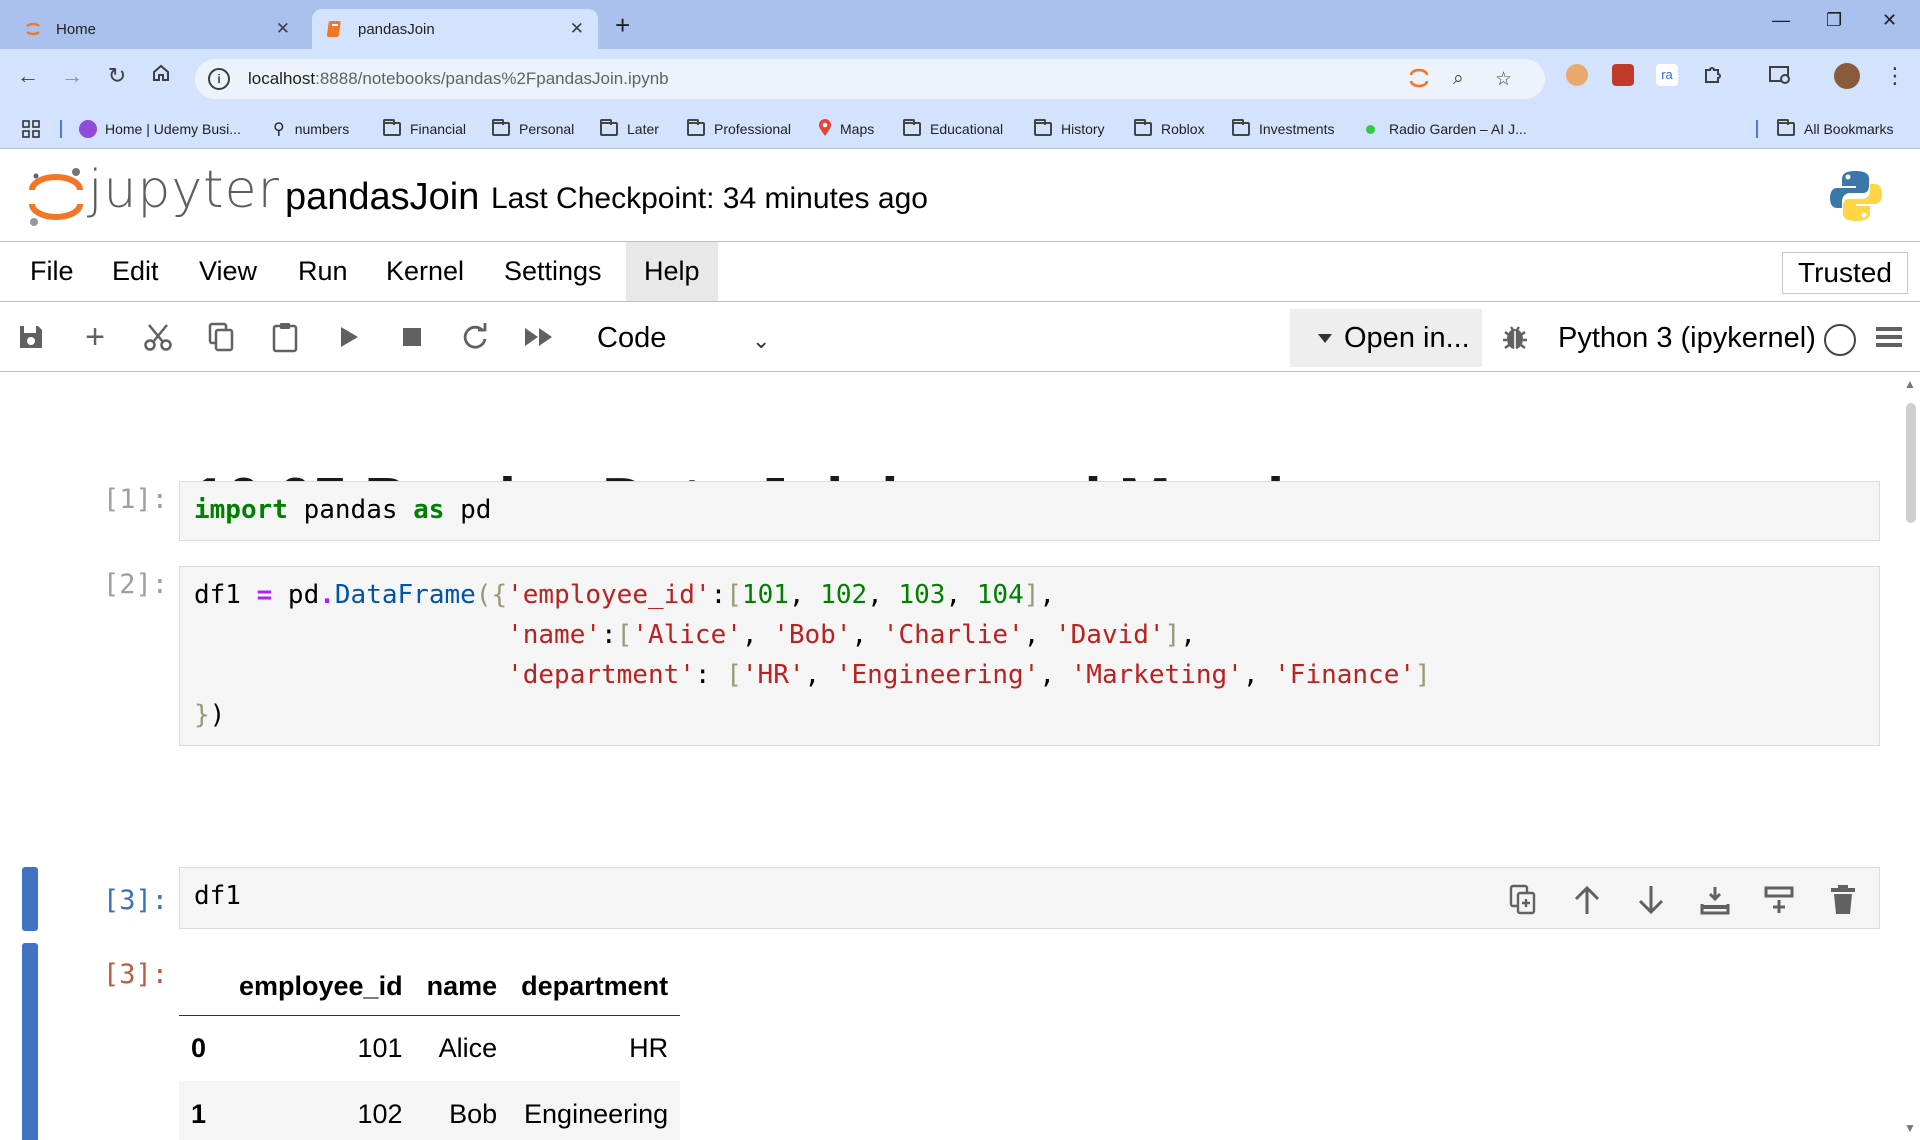 This screenshot has width=1920, height=1140. I want to click on row-index: 1, so click(199, 1113).